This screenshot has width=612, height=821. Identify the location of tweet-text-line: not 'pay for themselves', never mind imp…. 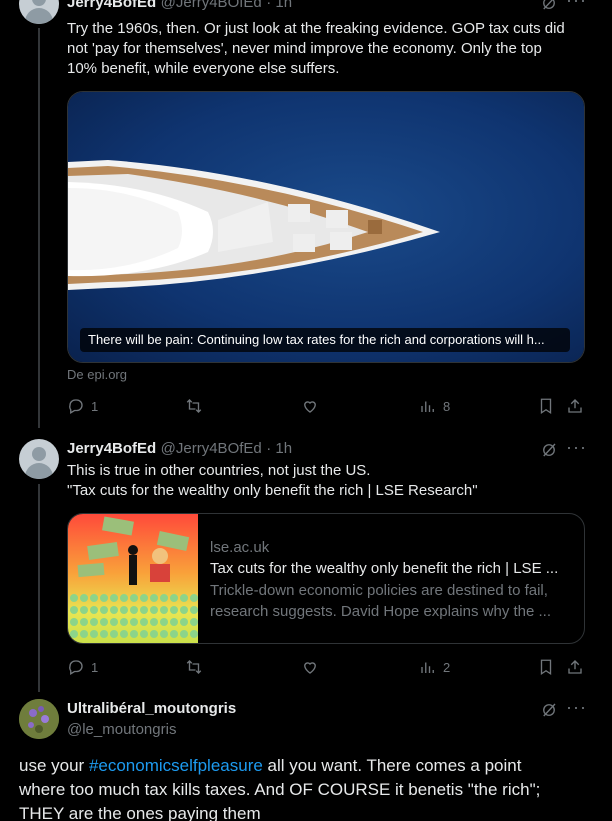
(304, 48).